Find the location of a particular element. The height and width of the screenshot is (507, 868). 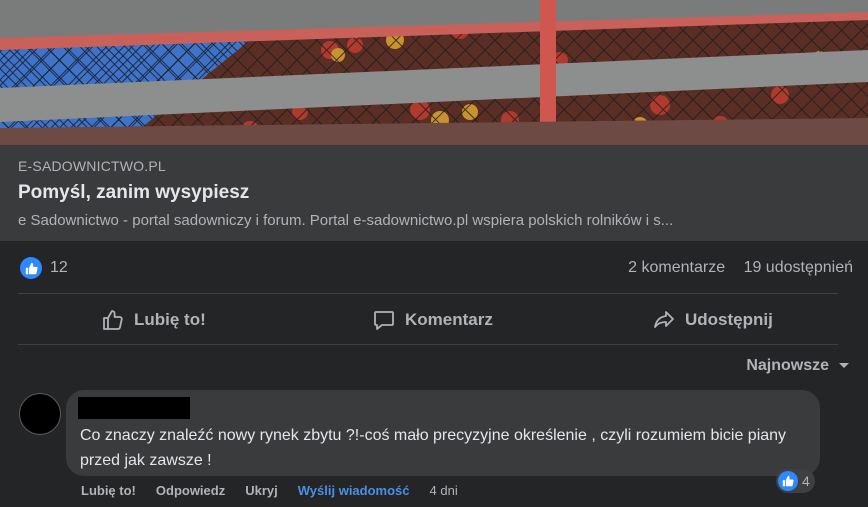

share-button-label: Udostępnij is located at coordinates (729, 319).